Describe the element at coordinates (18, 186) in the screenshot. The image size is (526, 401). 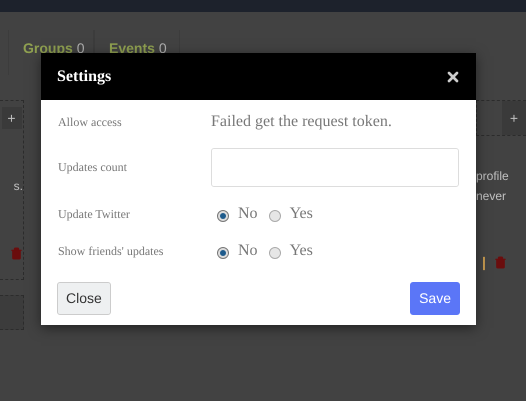
I see `panel-text: s.` at that location.